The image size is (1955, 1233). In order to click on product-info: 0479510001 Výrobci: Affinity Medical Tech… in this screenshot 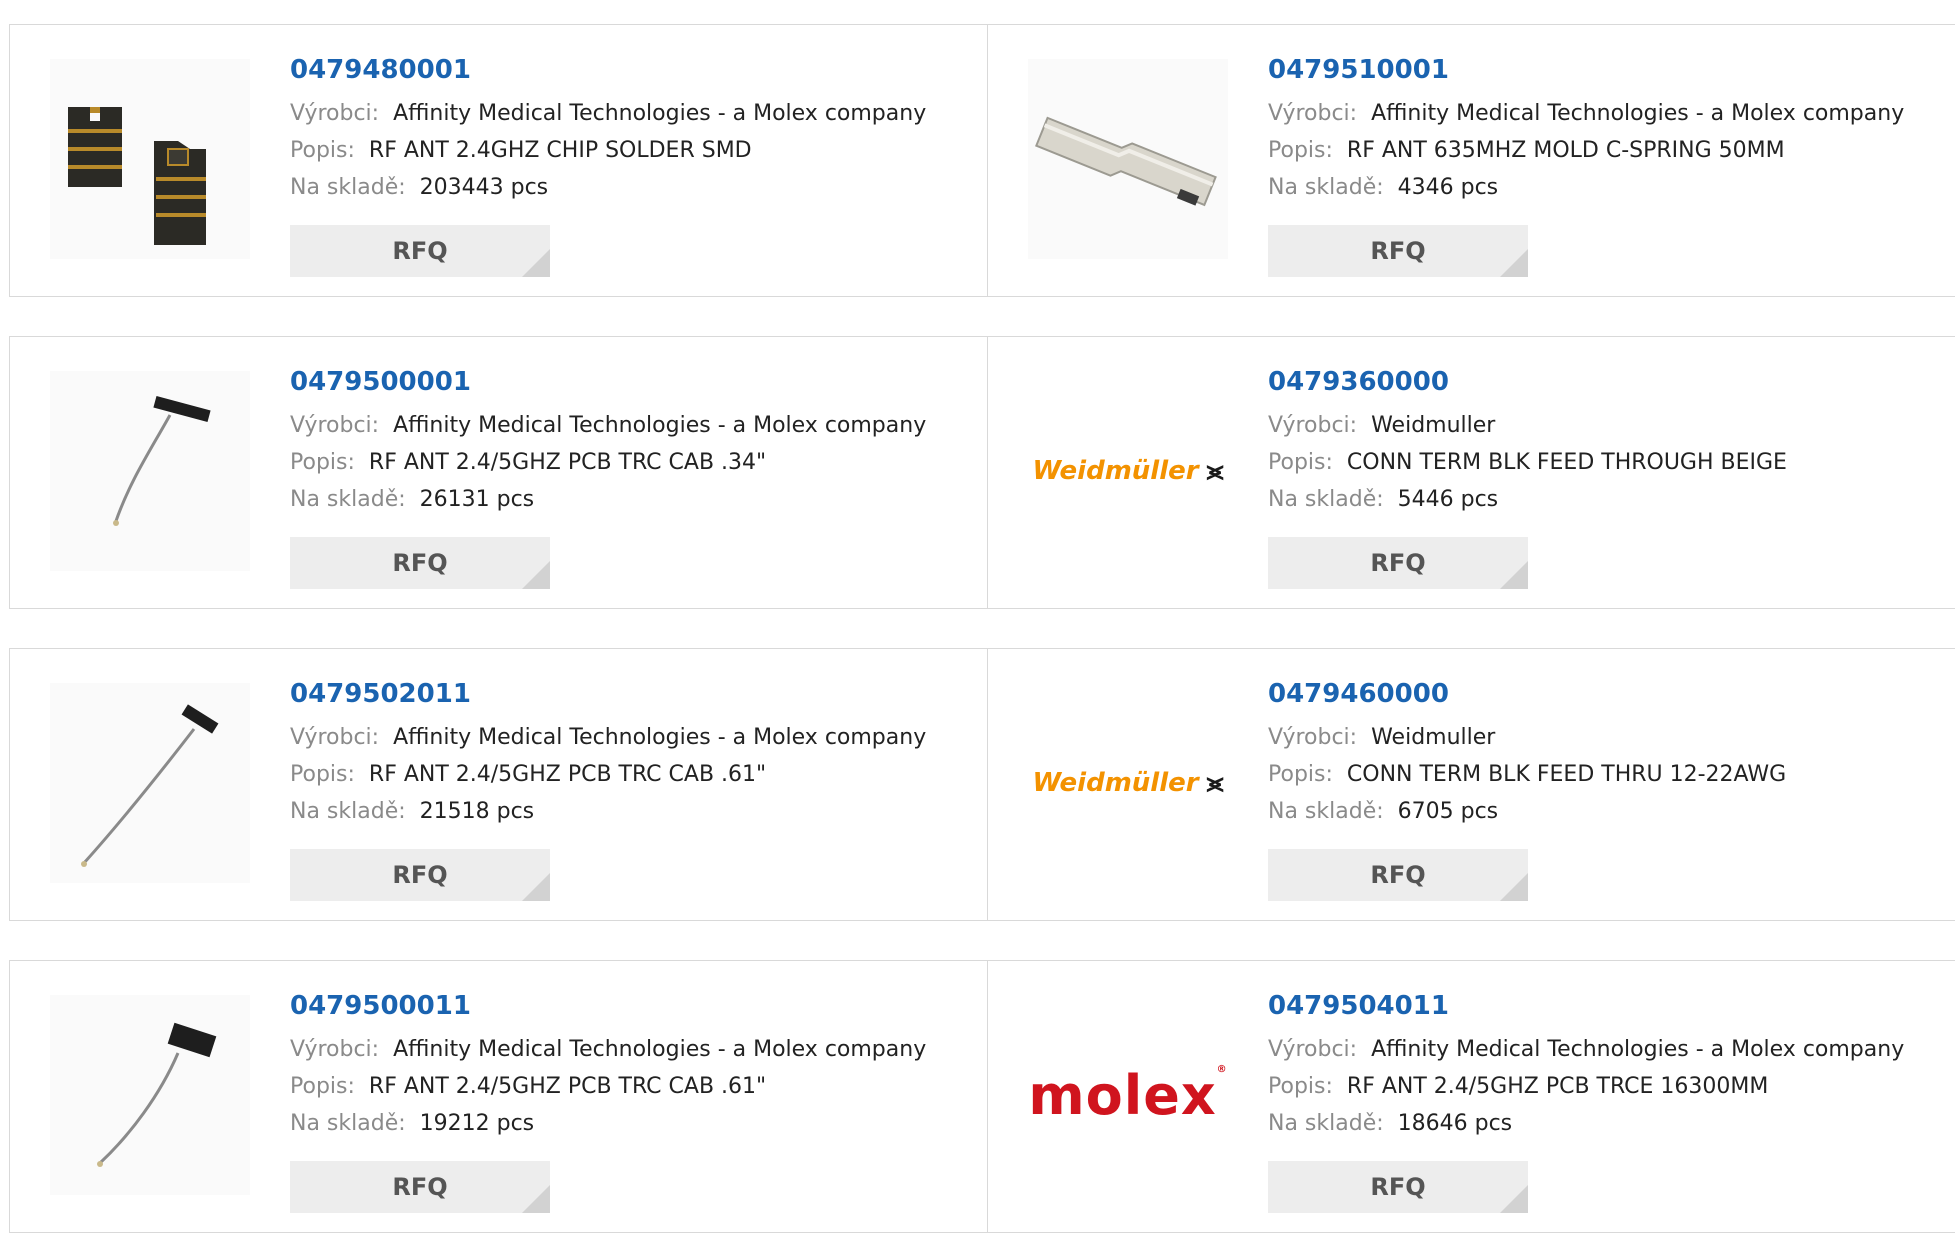, I will do `click(1611, 129)`.